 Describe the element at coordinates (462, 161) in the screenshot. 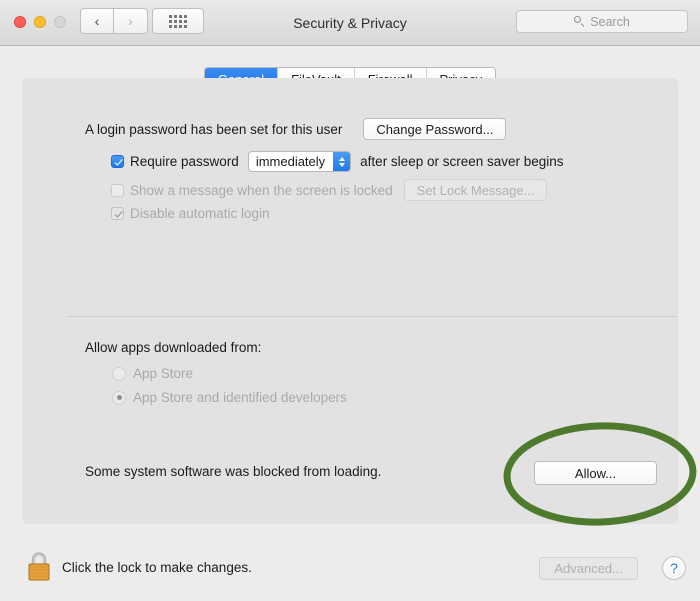

I see `require-password-suffix-label: after sleep or screen saver begins` at that location.